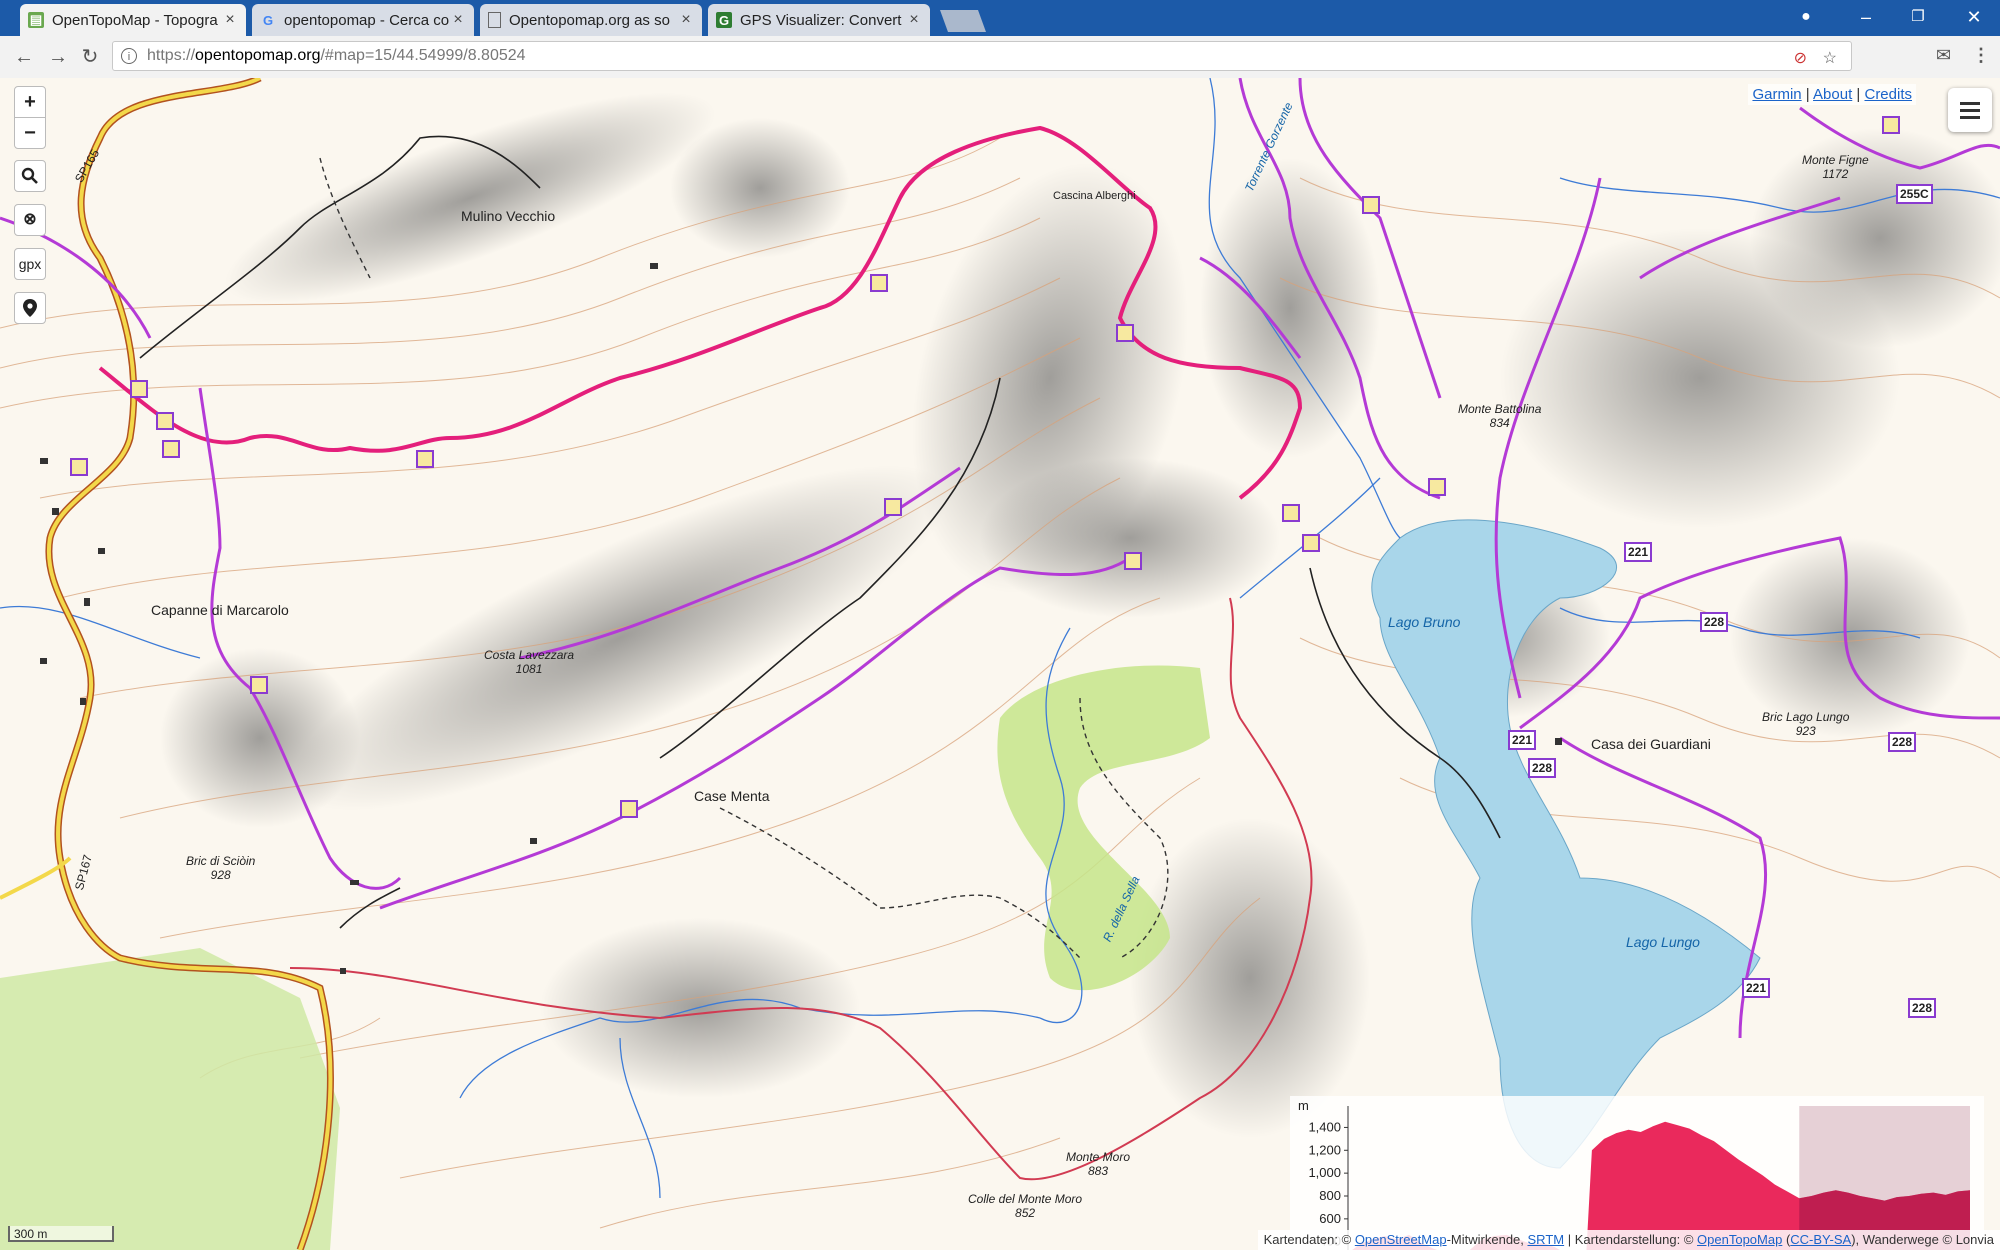 This screenshot has width=2000, height=1250. I want to click on forest-area, so click(170, 1099).